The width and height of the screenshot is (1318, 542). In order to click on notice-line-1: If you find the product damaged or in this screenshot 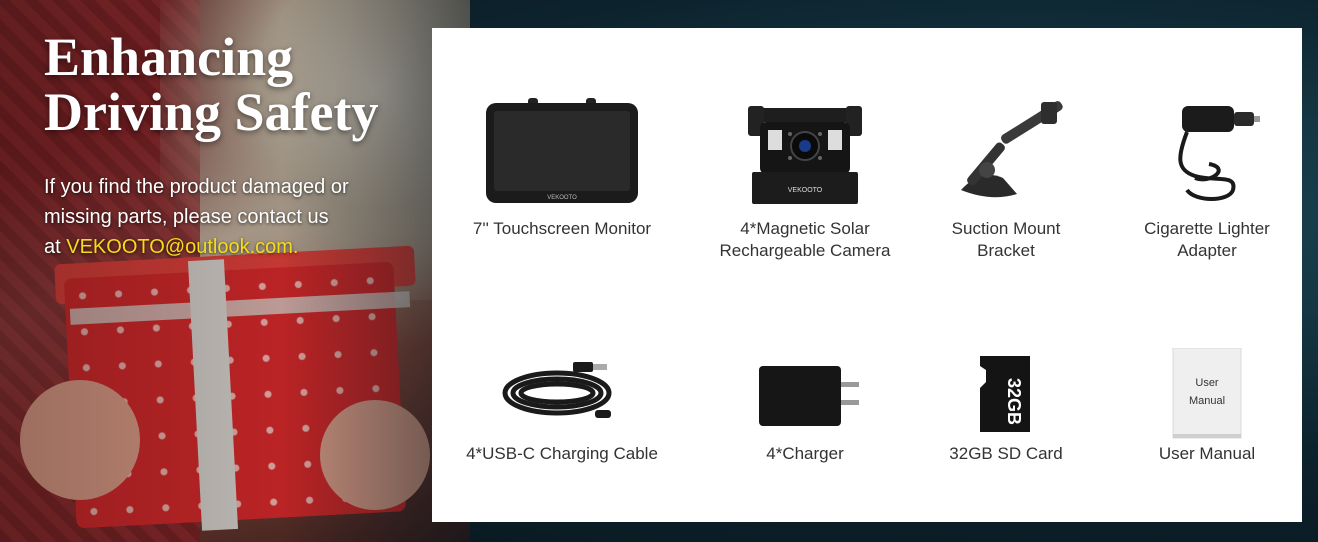, I will do `click(196, 187)`.